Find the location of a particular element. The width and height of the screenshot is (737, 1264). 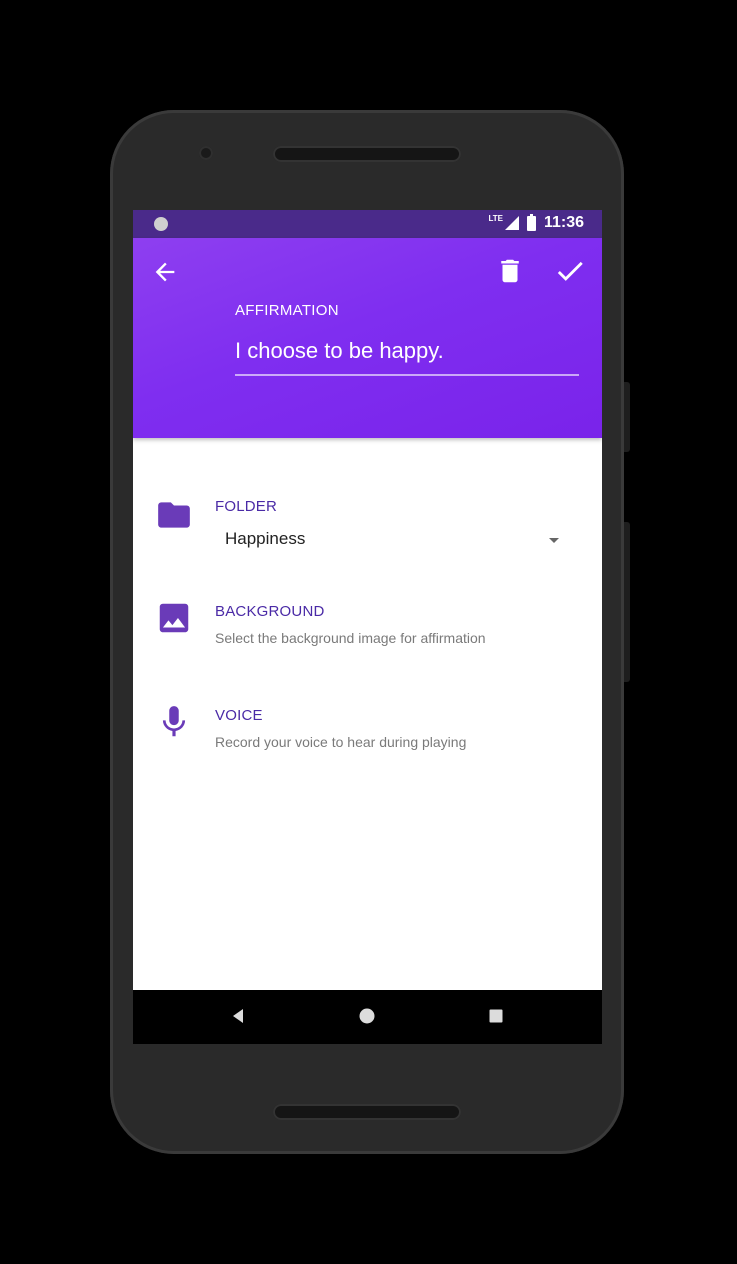

folder-title: FOLDER is located at coordinates (246, 506).